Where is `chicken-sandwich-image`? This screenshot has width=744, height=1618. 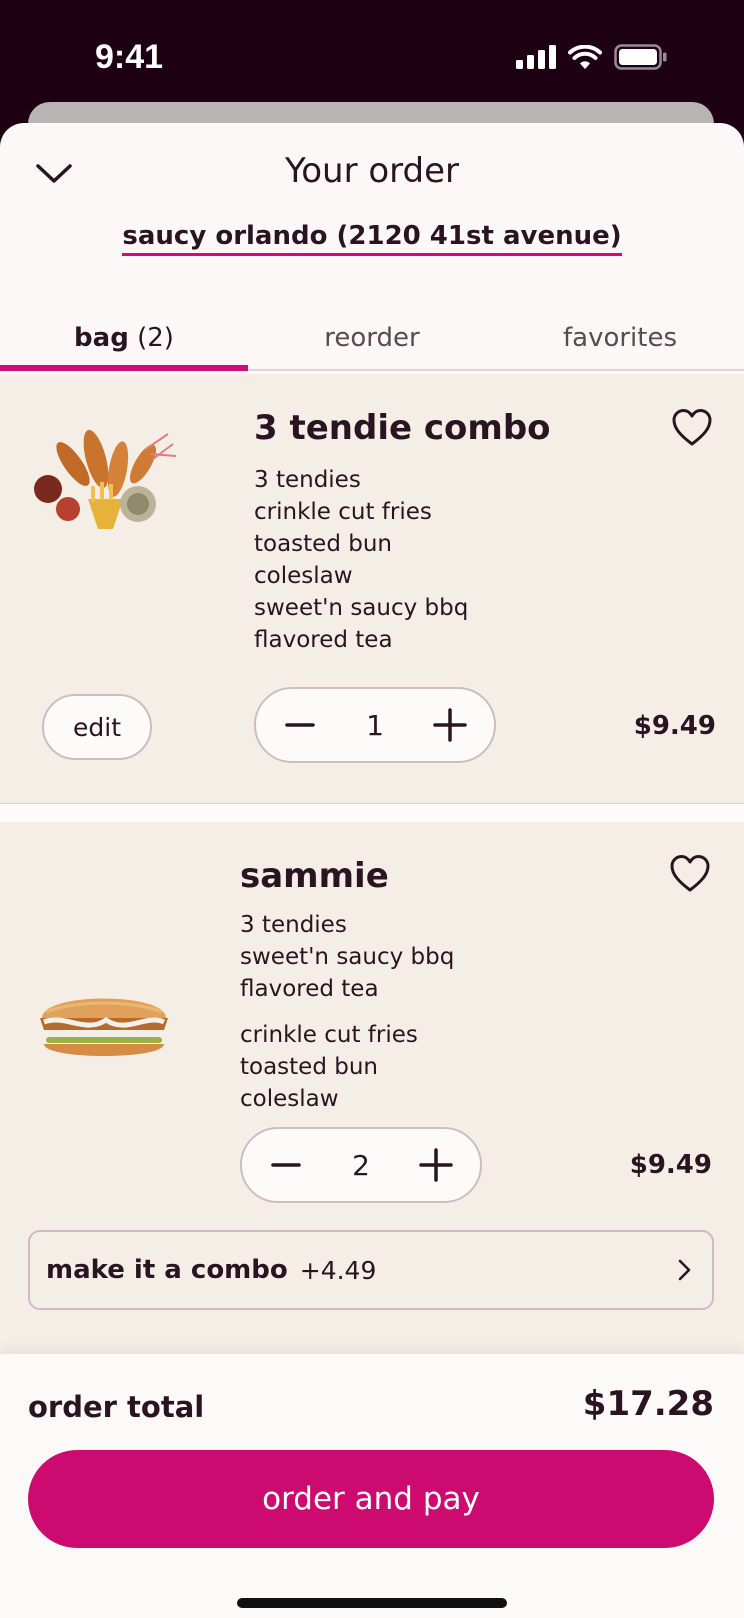
chicken-sandwich-image is located at coordinates (104, 1027).